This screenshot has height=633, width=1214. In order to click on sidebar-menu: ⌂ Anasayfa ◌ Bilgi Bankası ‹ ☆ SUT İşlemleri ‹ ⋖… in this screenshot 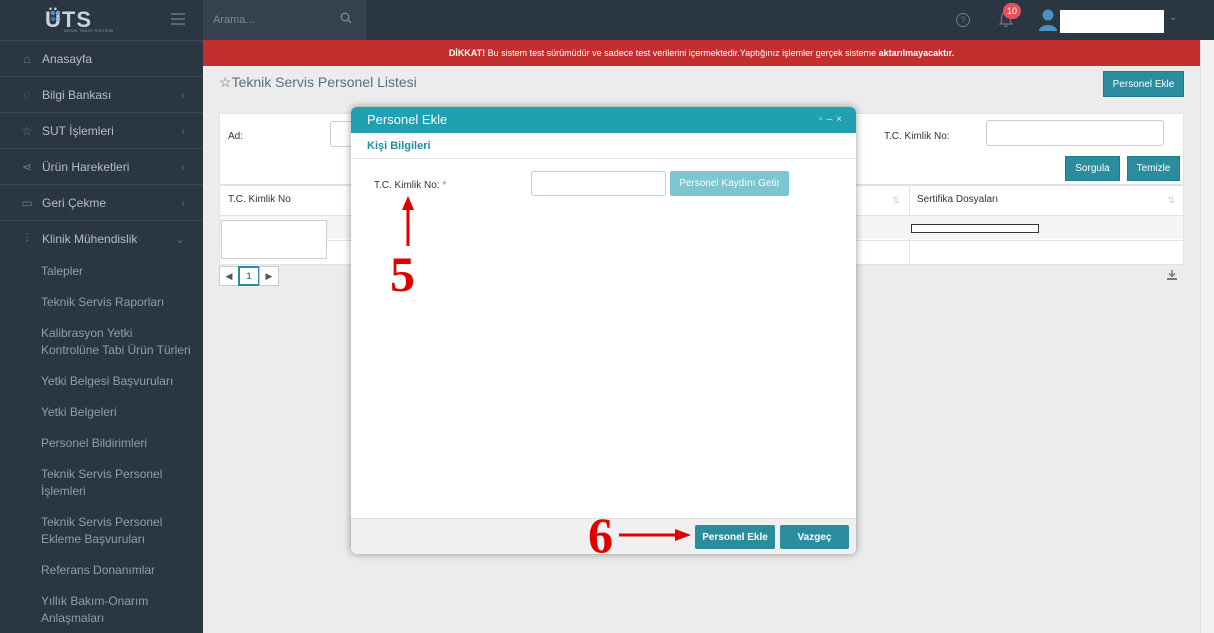, I will do `click(101, 148)`.